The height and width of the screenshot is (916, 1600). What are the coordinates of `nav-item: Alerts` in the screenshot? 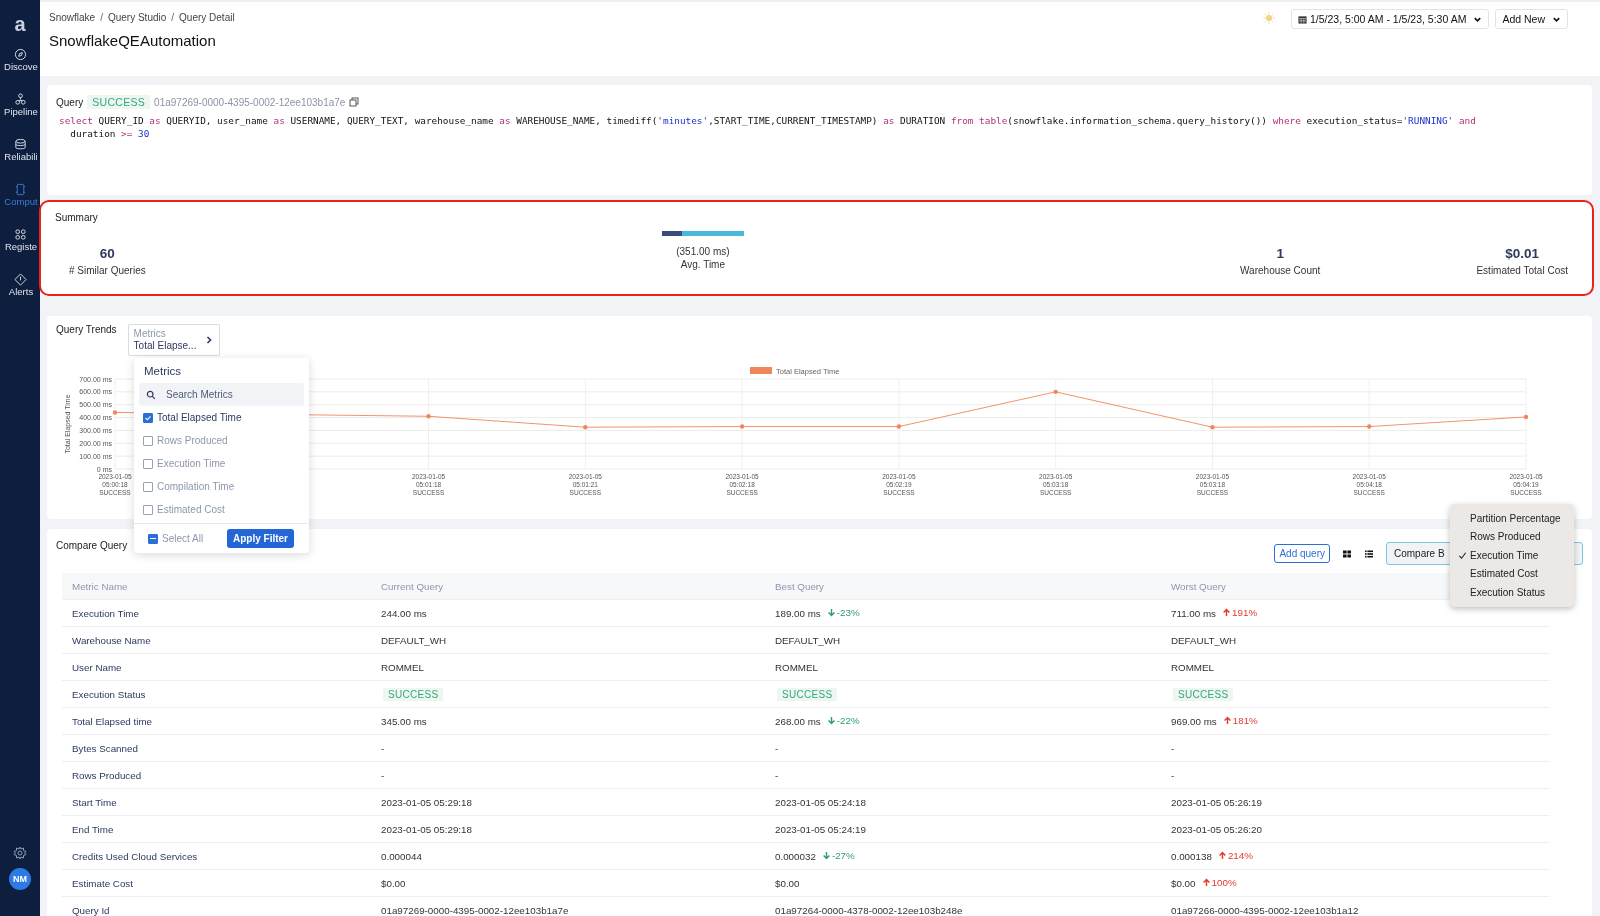 It's located at (20, 295).